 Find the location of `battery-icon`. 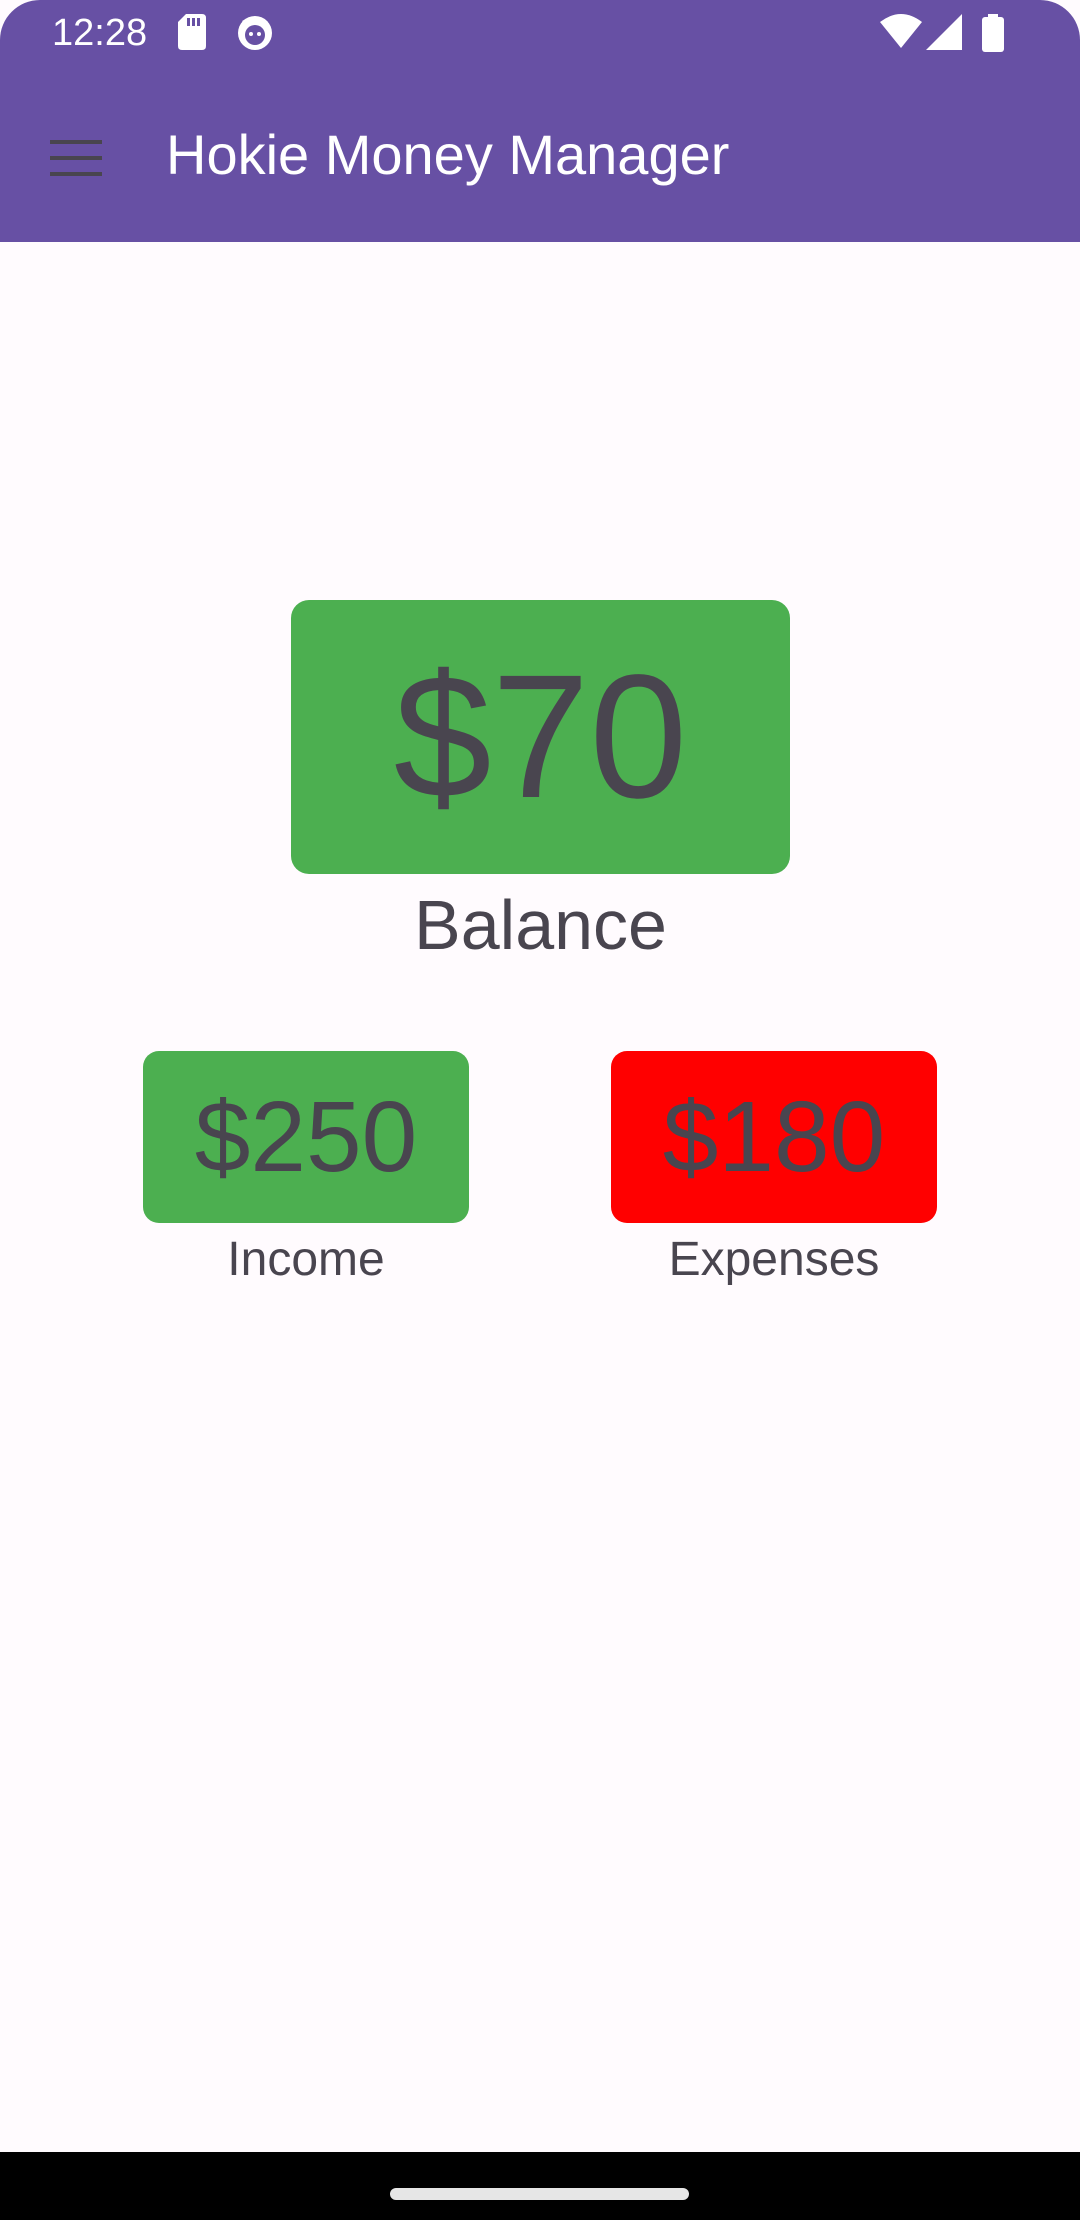

battery-icon is located at coordinates (993, 33).